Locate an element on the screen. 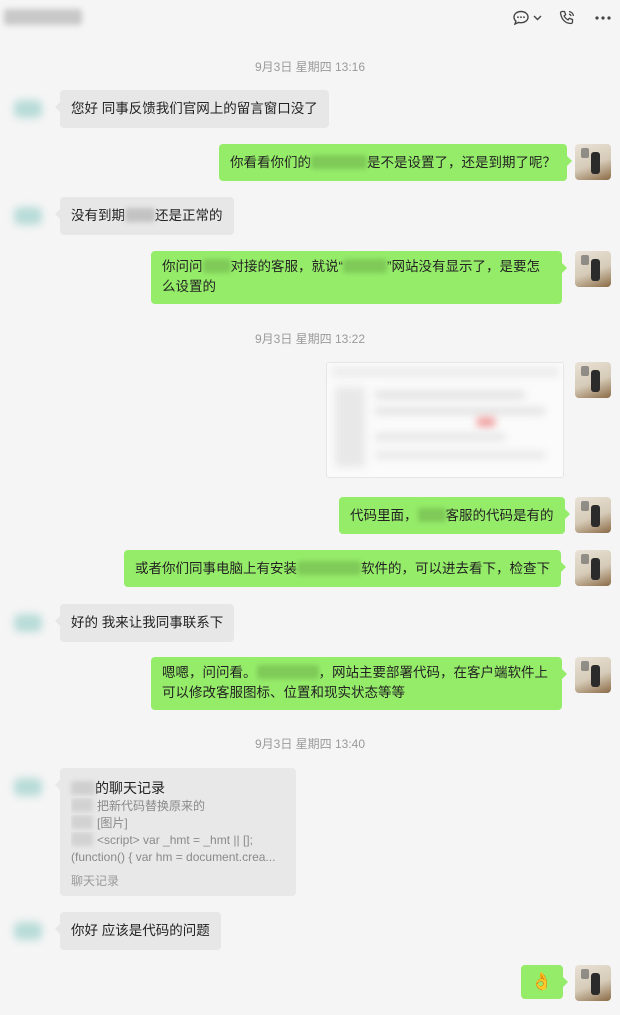 The image size is (620, 1015). message-bubble: 您好 同事反馈我们官网上的留言窗口没了 is located at coordinates (192, 109).